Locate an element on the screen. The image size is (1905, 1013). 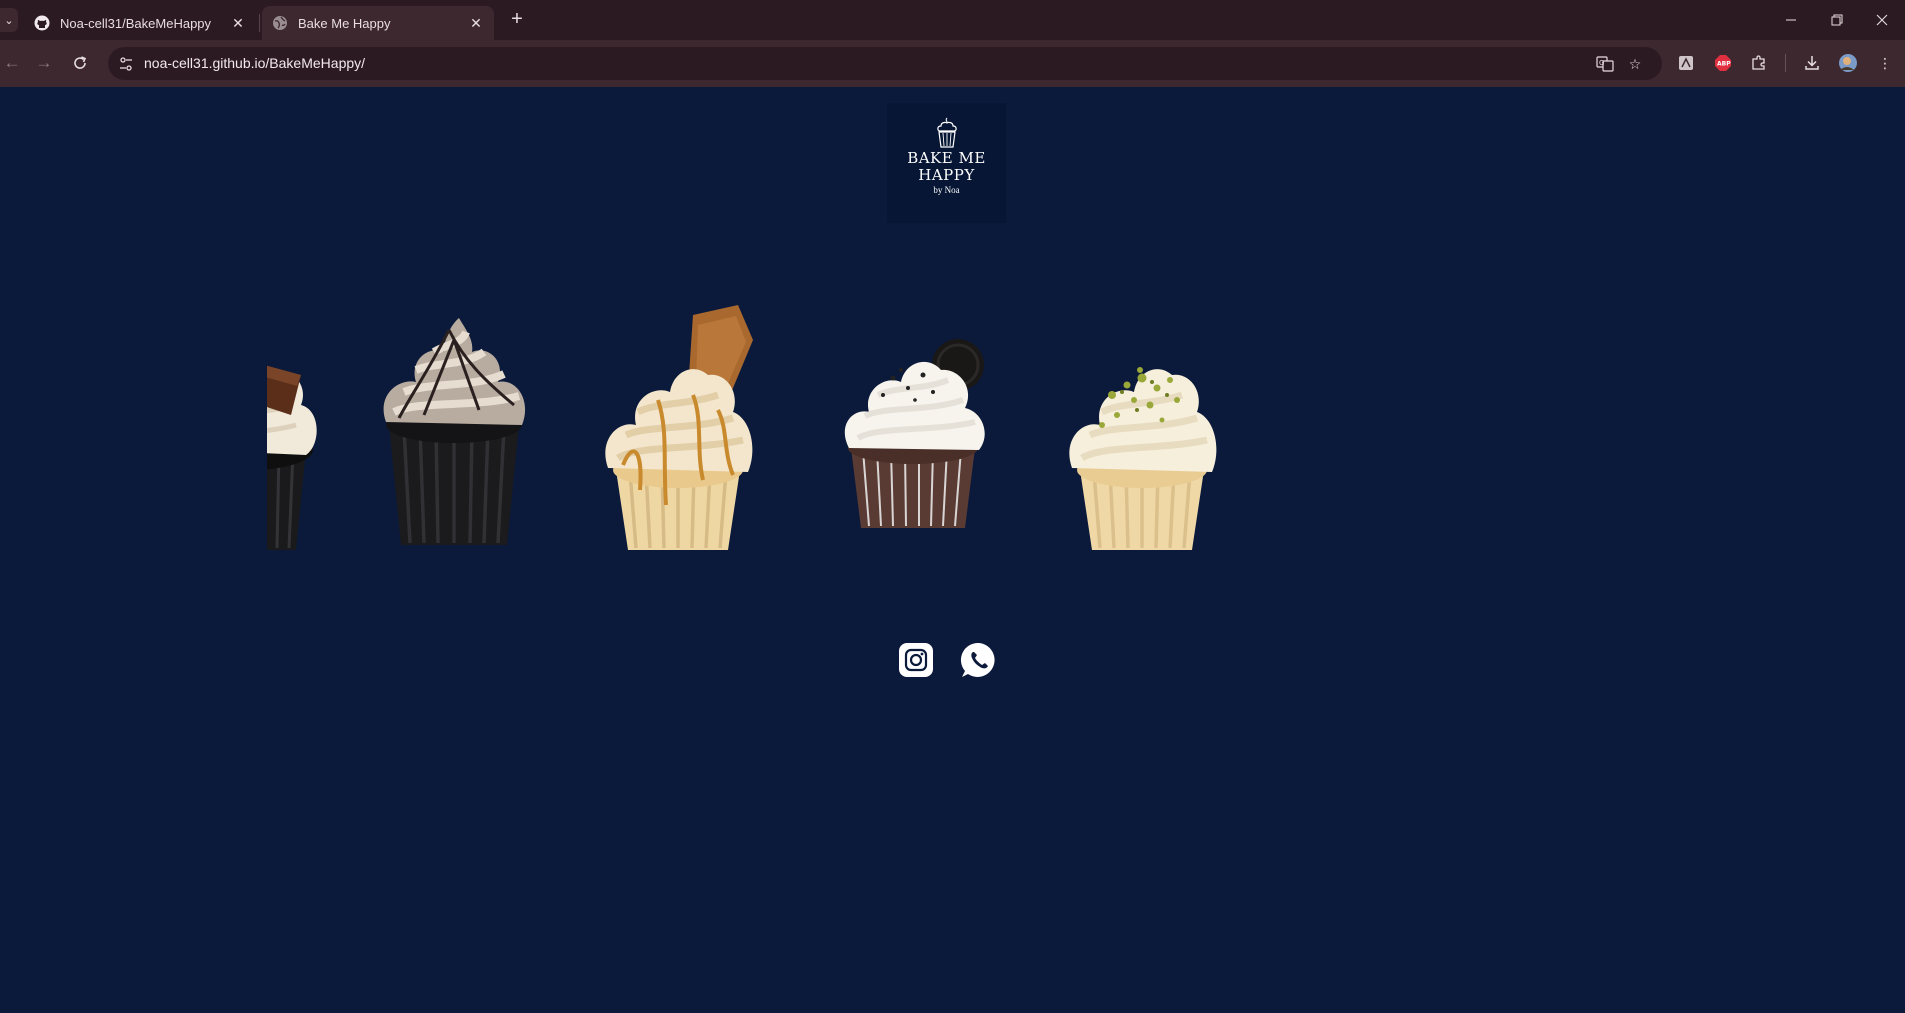
instagram-icon is located at coordinates (916, 660).